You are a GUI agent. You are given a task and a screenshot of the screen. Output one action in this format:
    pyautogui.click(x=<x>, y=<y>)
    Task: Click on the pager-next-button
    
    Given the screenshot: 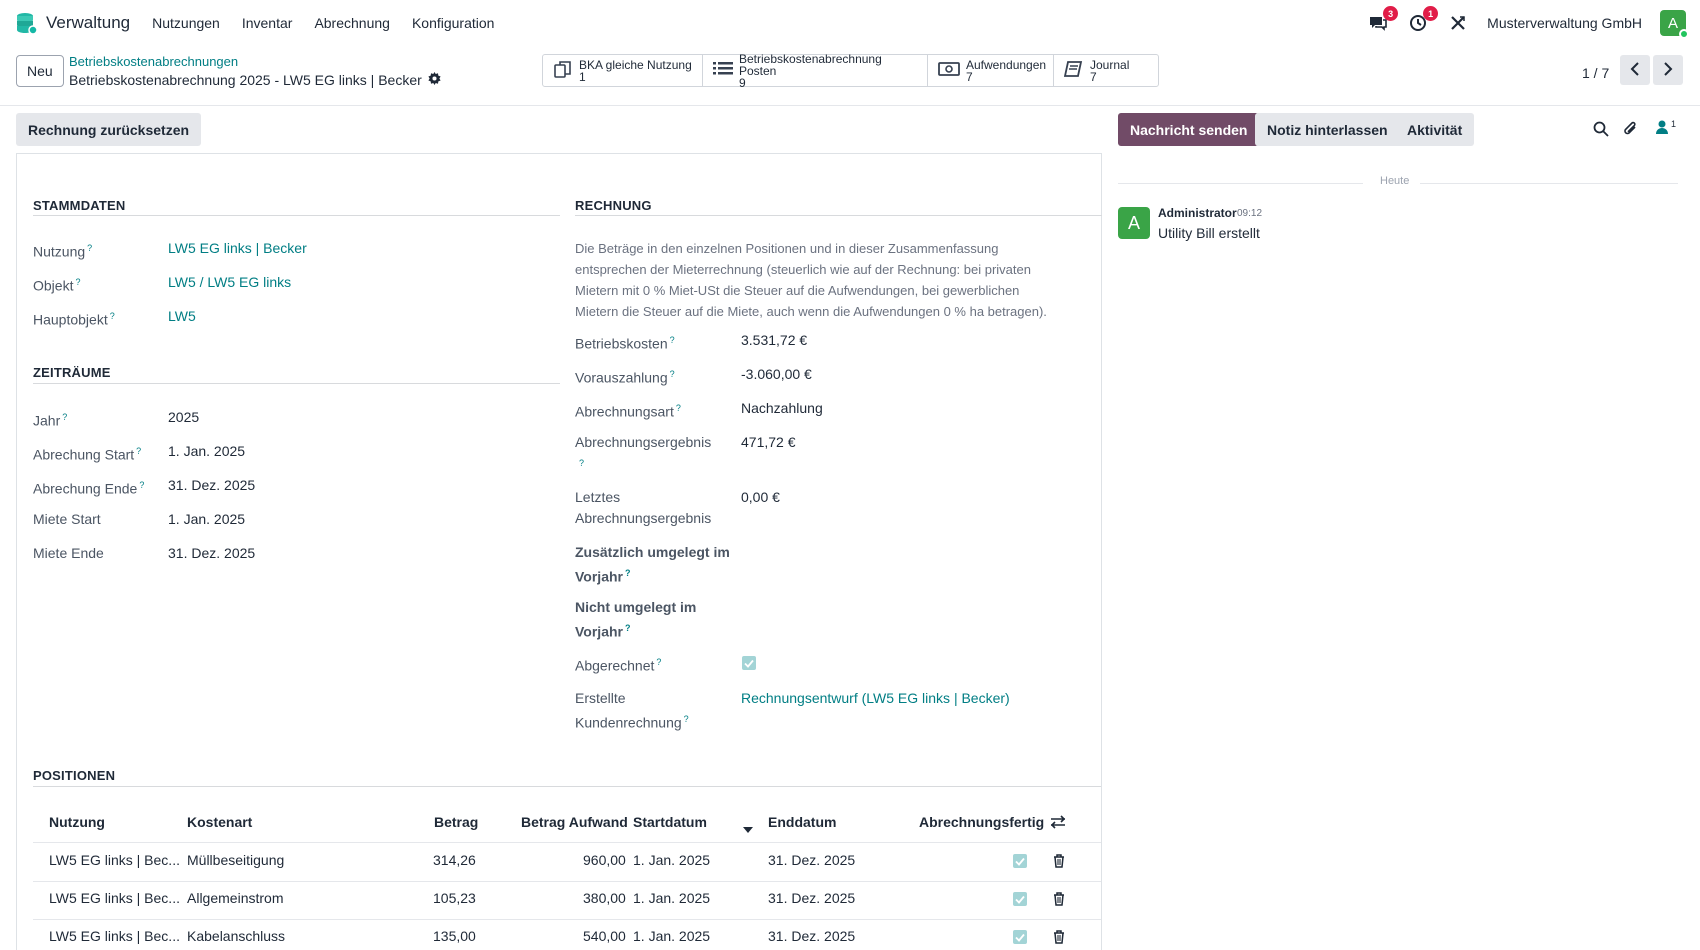 What is the action you would take?
    pyautogui.click(x=1668, y=70)
    